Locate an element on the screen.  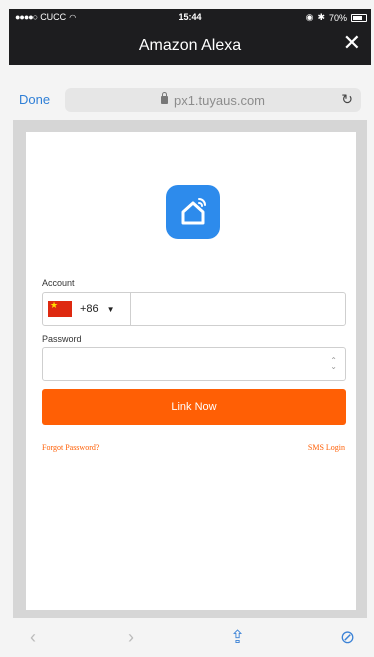
forgot-password-link: Forgot Password? is located at coordinates (70, 447).